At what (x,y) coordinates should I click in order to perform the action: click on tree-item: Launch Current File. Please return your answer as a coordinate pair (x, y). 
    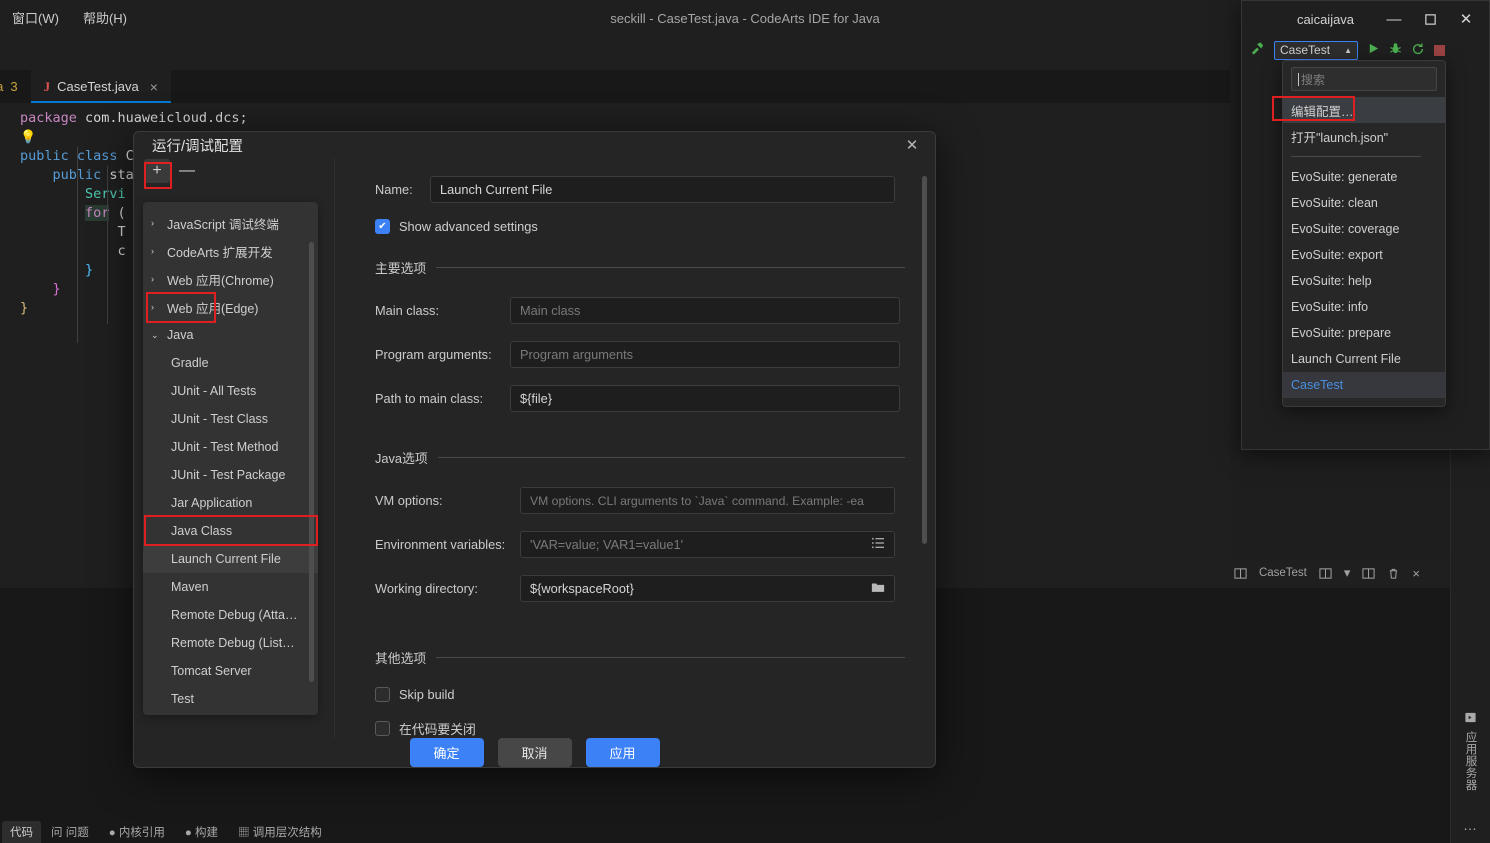
    Looking at the image, I should click on (230, 559).